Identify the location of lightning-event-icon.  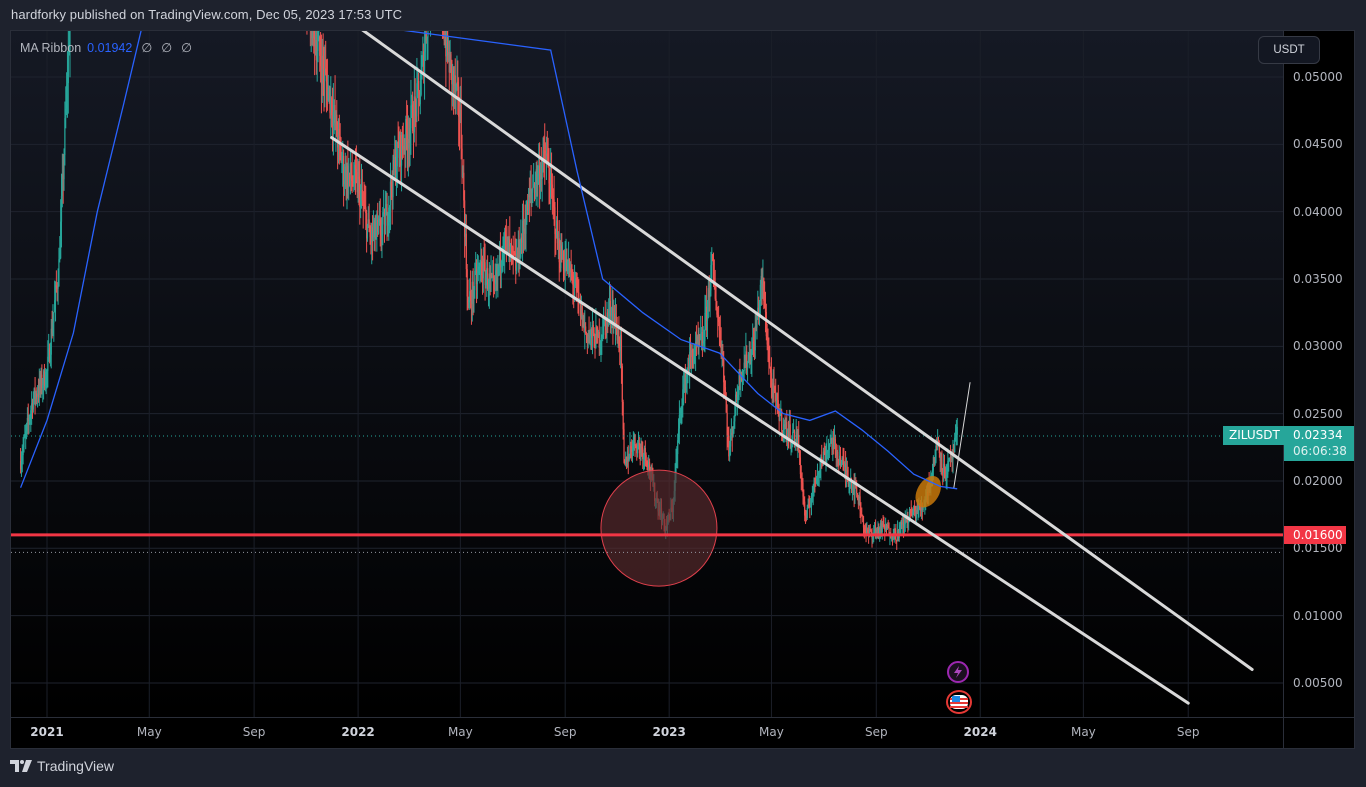
(958, 672).